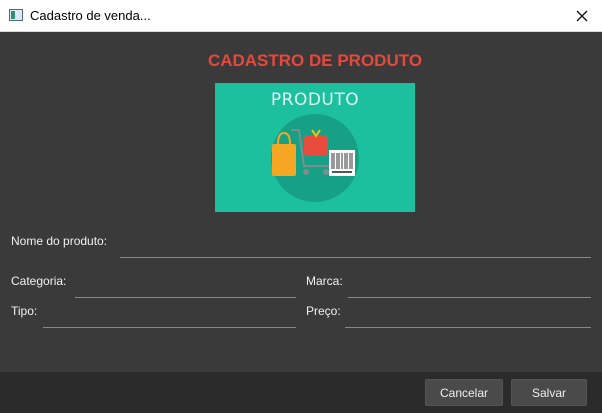 Image resolution: width=602 pixels, height=413 pixels. I want to click on form-heading: CADASTRO DE PRODUTO, so click(315, 60).